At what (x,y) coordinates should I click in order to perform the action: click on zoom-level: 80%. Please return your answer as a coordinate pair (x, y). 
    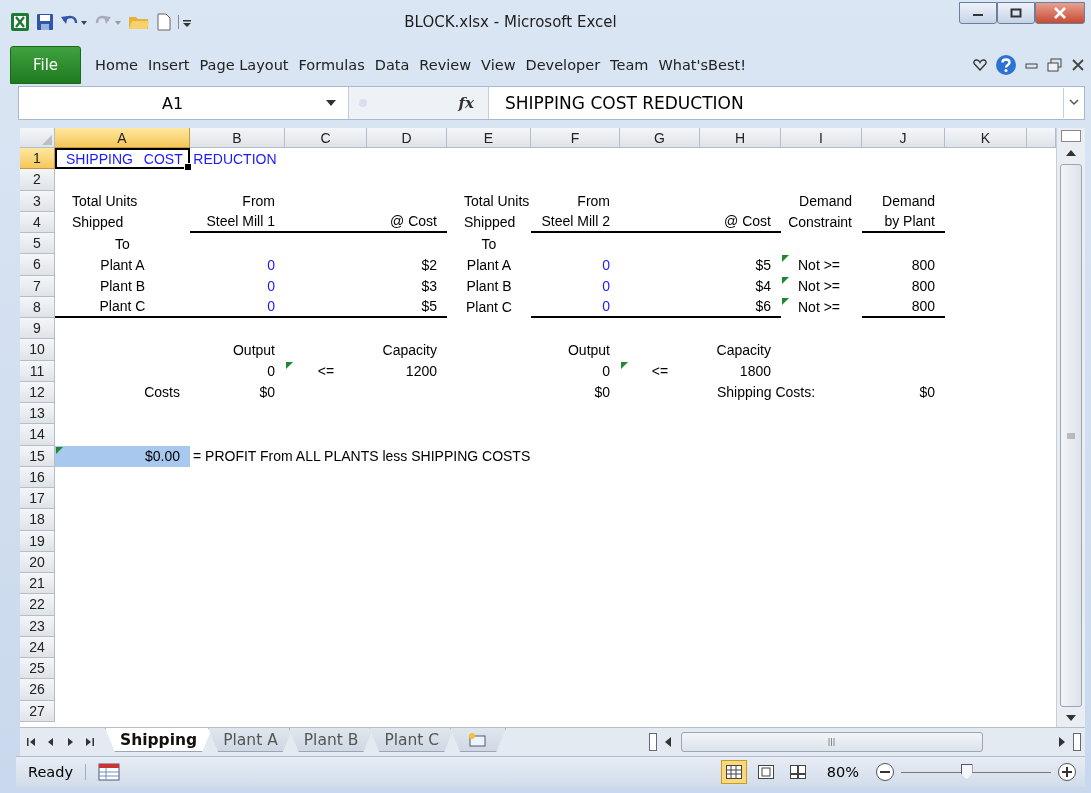
    Looking at the image, I should click on (842, 772).